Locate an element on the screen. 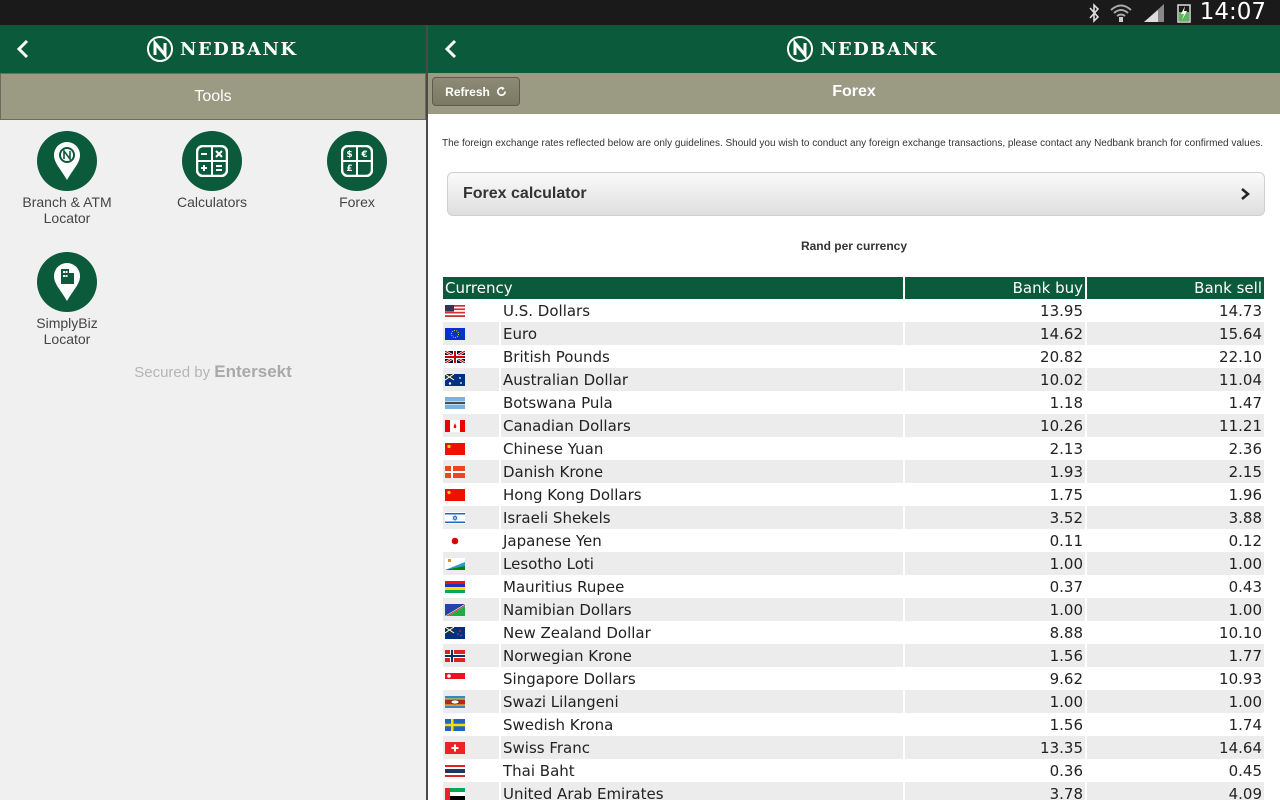 The image size is (1280, 800). entersekt-brand: Entersekt is located at coordinates (253, 371).